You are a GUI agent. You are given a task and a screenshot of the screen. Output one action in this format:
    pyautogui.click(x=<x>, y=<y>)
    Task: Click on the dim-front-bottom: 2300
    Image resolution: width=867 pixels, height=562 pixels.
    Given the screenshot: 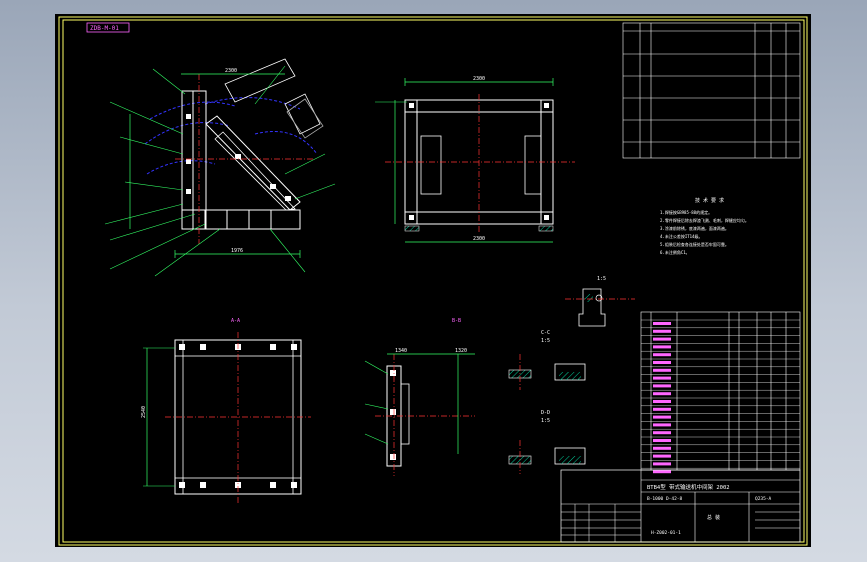 What is the action you would take?
    pyautogui.click(x=479, y=239)
    